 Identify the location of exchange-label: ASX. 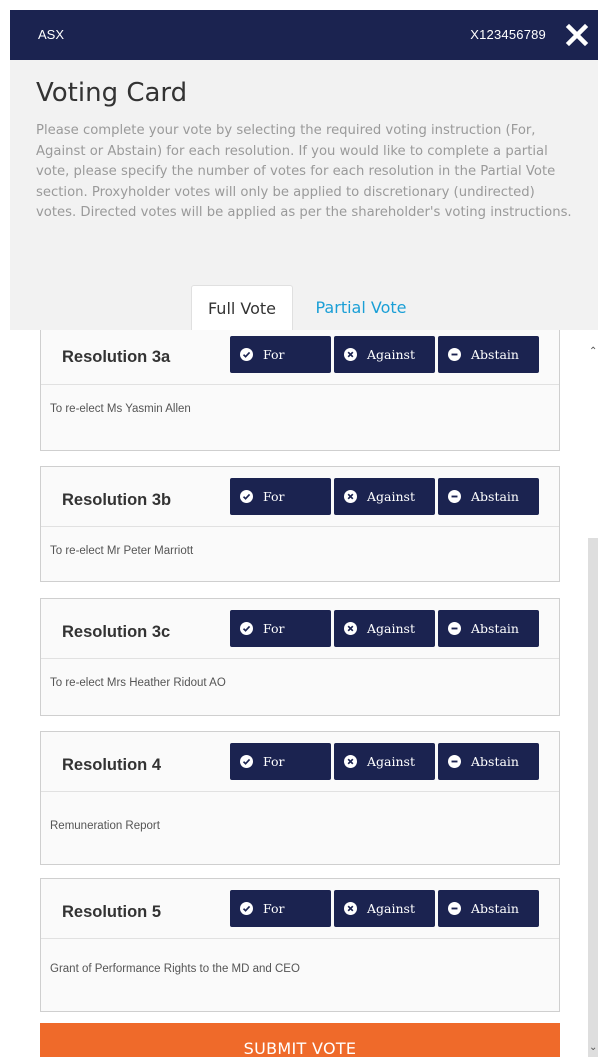
(51, 34).